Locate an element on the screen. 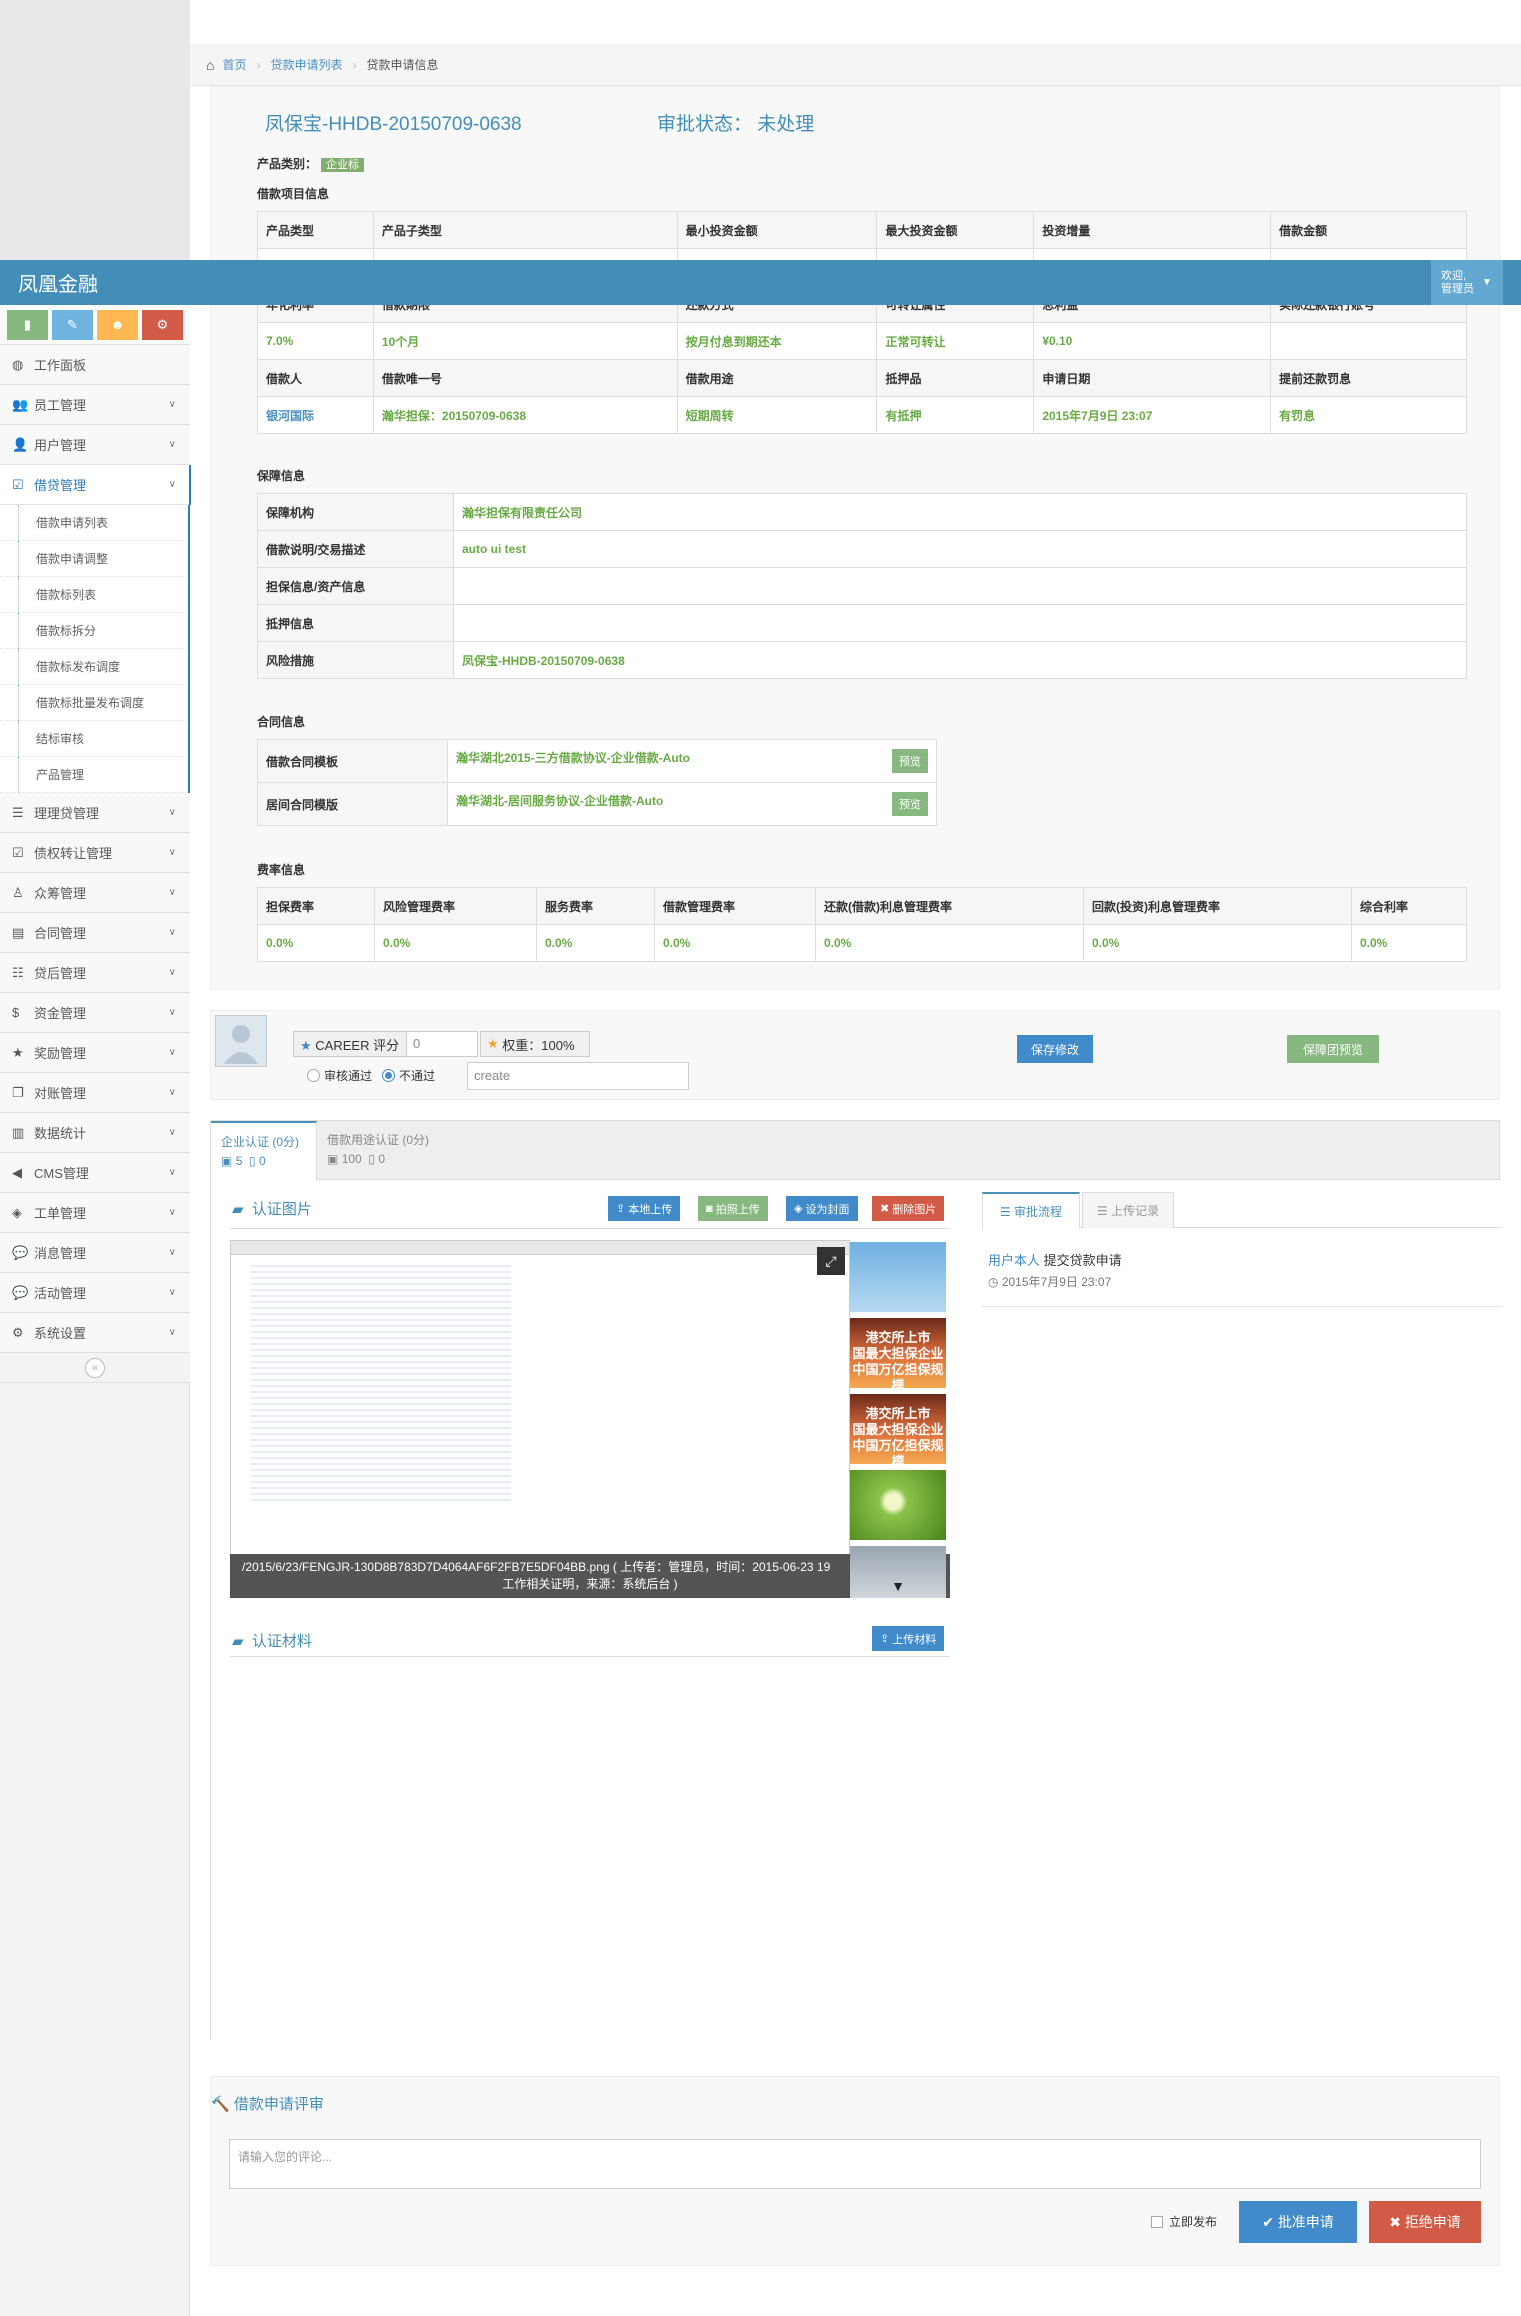 This screenshot has width=1521, height=2316. contract-template-link: 瀚华湖北-居间服务协议-企业借款-Auto is located at coordinates (559, 801).